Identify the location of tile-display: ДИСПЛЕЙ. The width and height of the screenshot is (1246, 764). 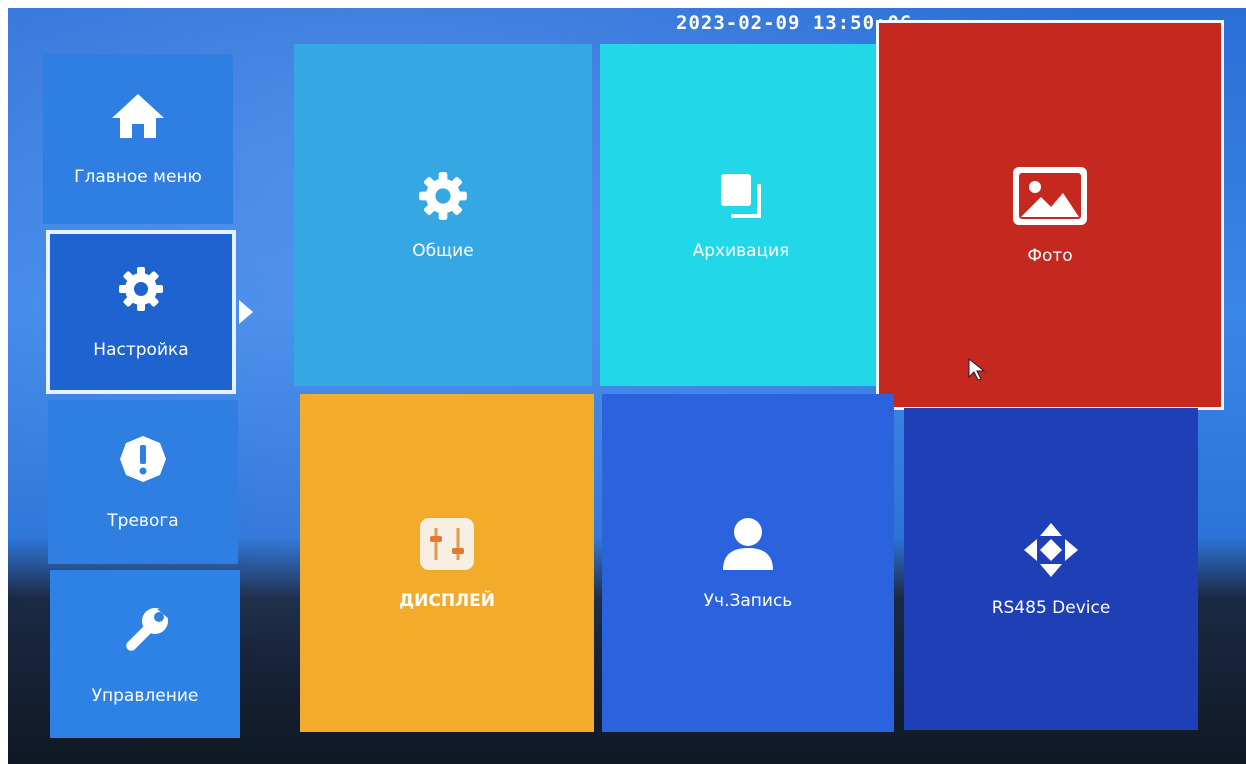
(447, 563).